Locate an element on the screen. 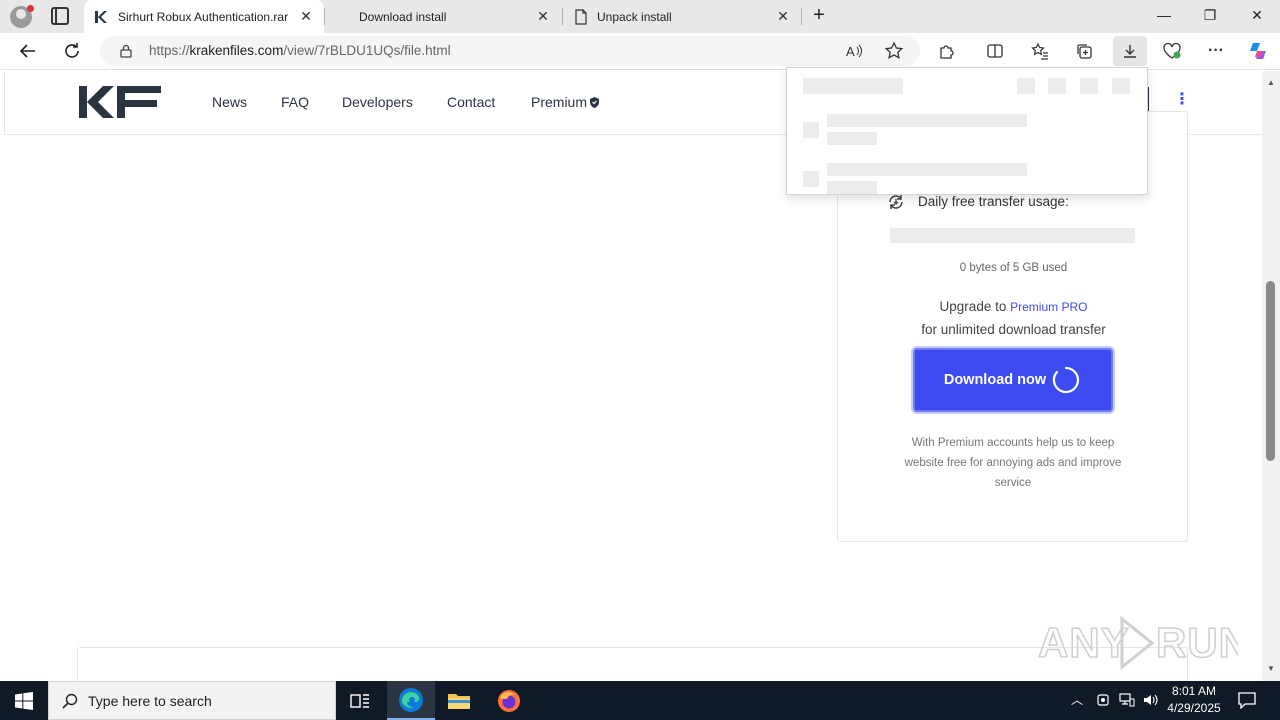 Image resolution: width=1280 pixels, height=720 pixels. nav-menu-icon: ⋮ is located at coordinates (1182, 99).